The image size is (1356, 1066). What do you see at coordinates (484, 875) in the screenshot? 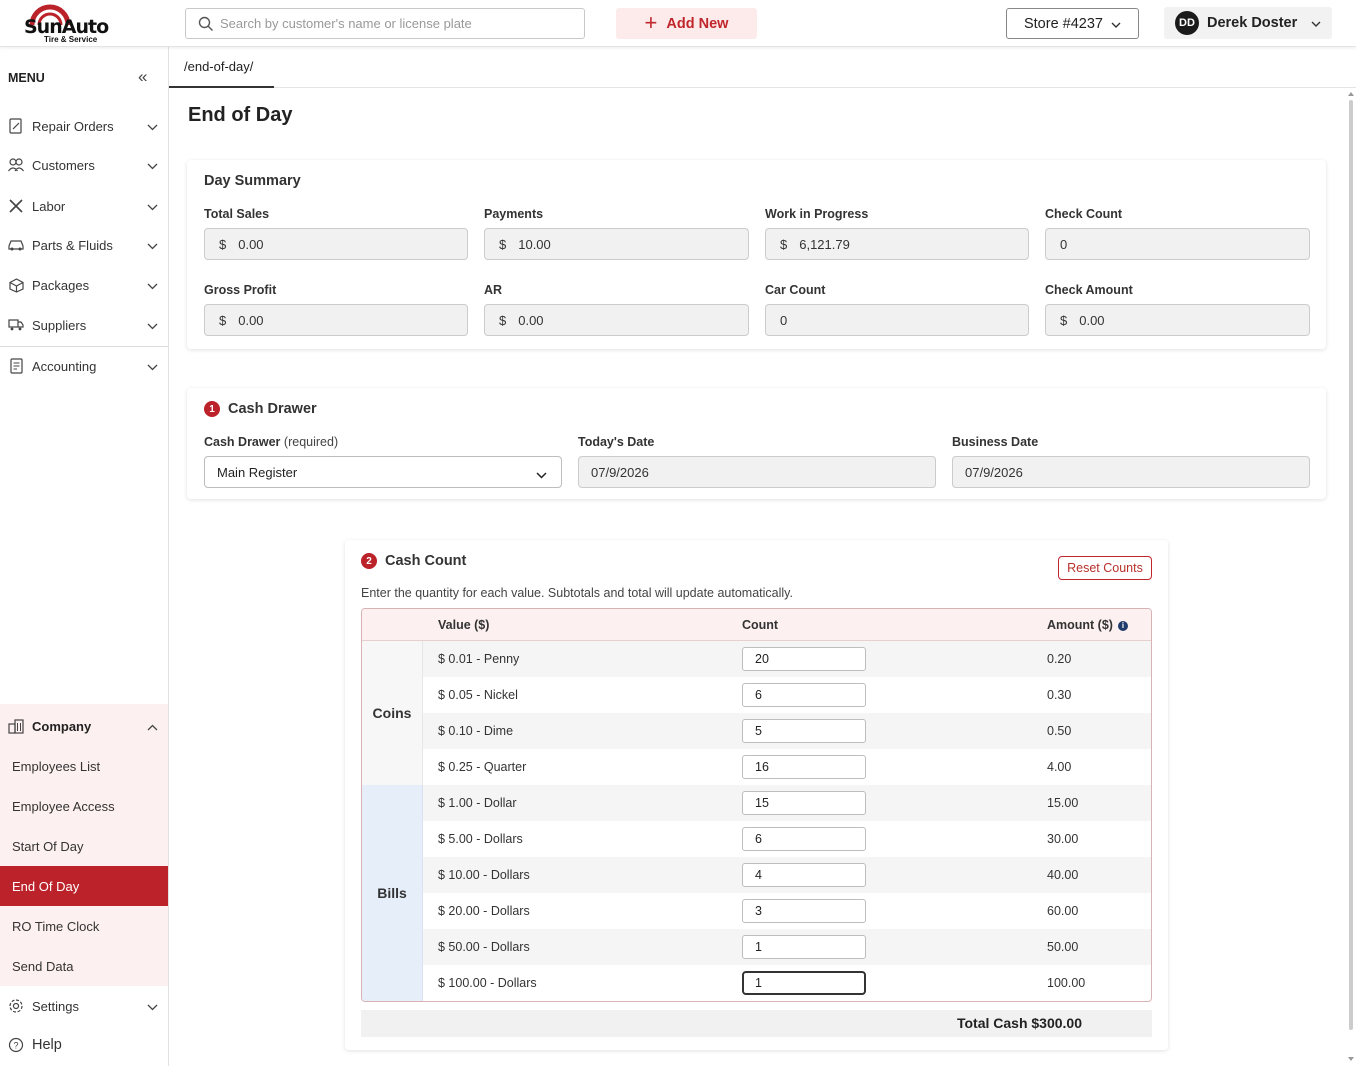
I see `denomination: $ 10.00 - Dollars` at bounding box center [484, 875].